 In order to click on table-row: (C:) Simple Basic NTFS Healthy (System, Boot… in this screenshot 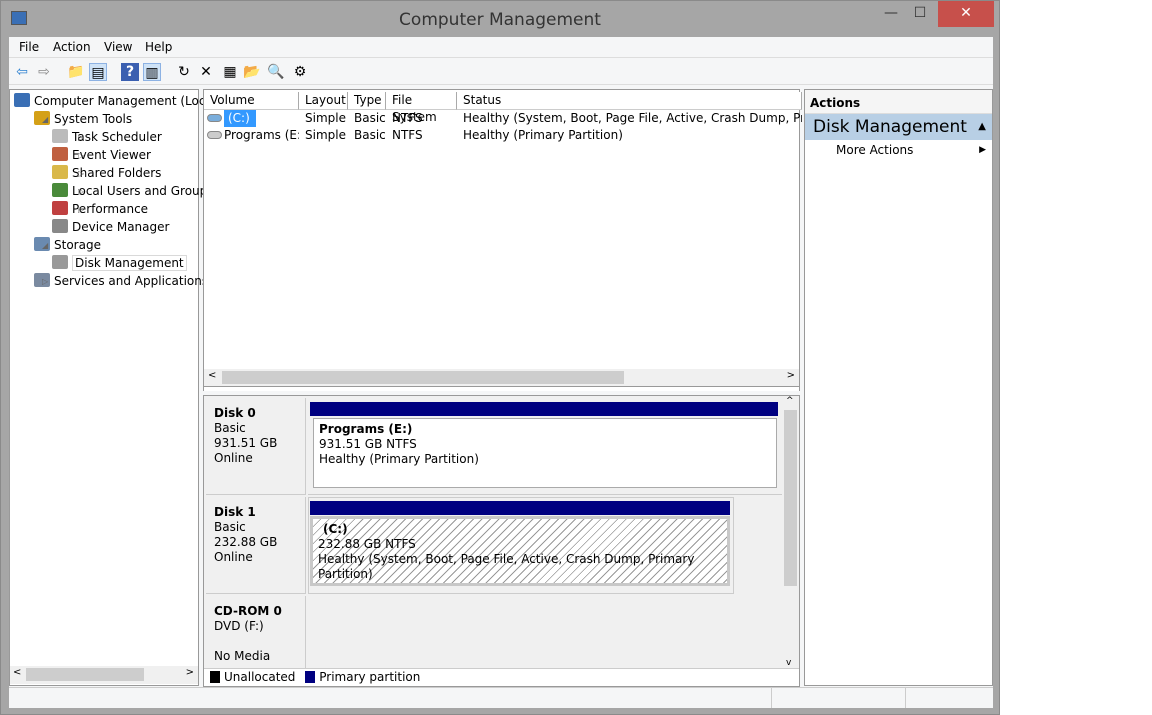, I will do `click(503, 118)`.